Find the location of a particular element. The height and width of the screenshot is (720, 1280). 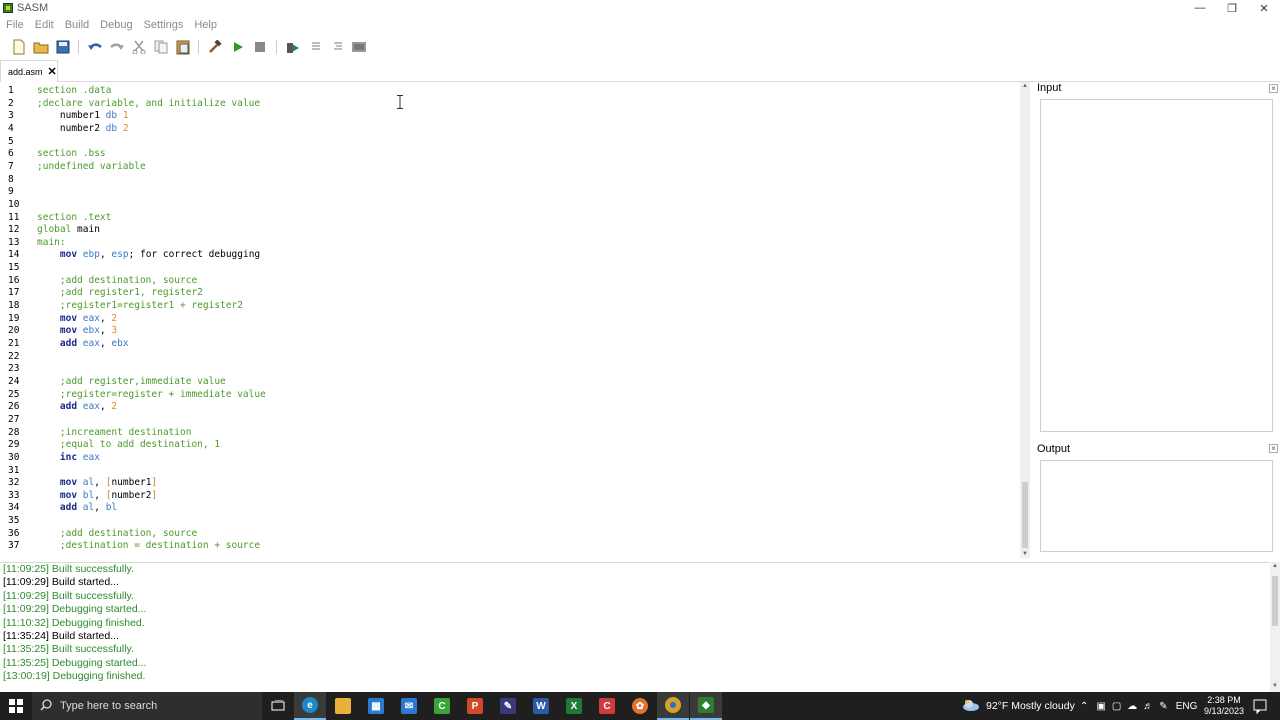

menu-file: File is located at coordinates (14, 25).